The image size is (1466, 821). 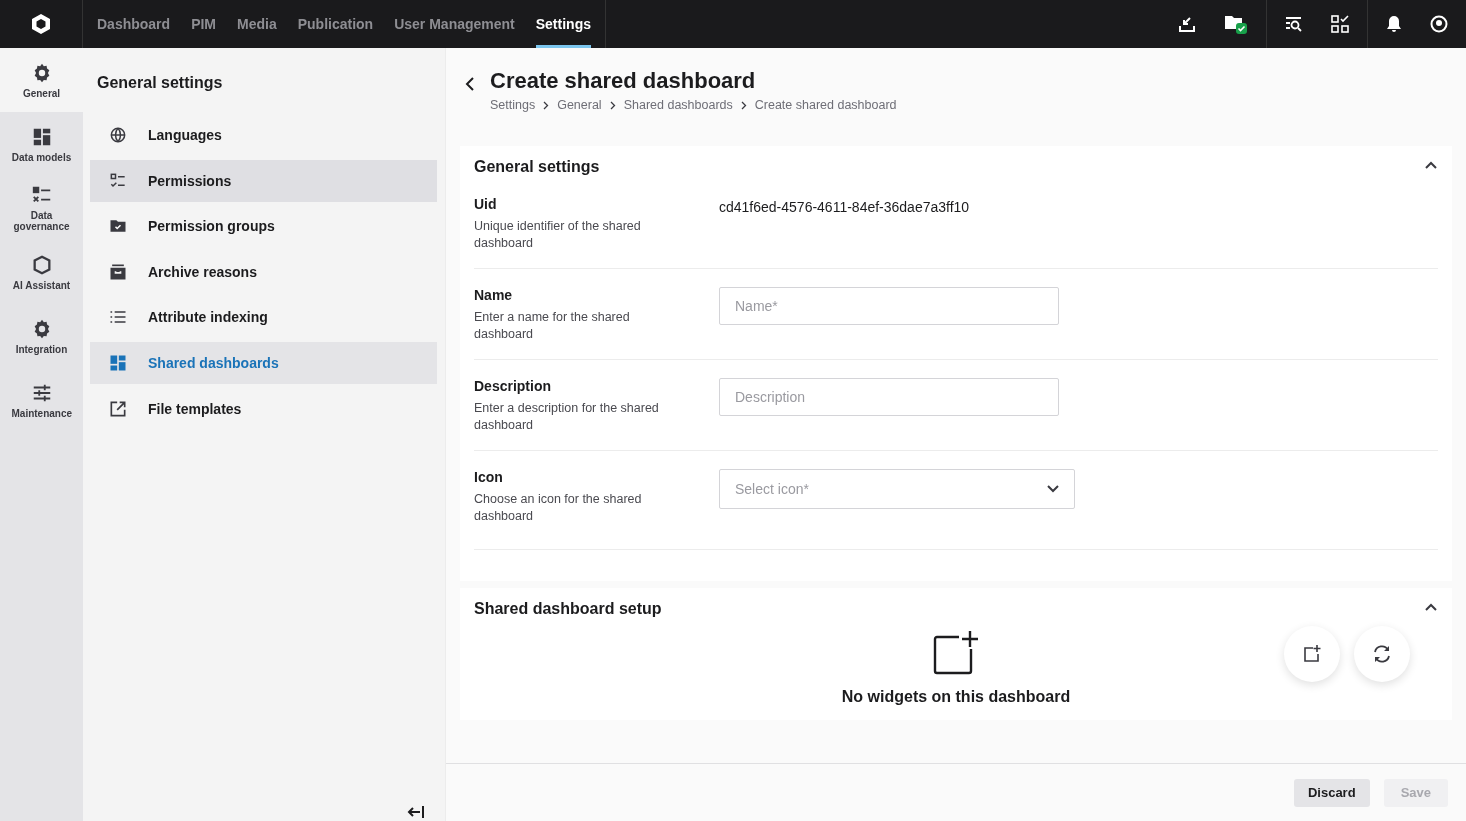 What do you see at coordinates (41, 24) in the screenshot?
I see `logo-icon` at bounding box center [41, 24].